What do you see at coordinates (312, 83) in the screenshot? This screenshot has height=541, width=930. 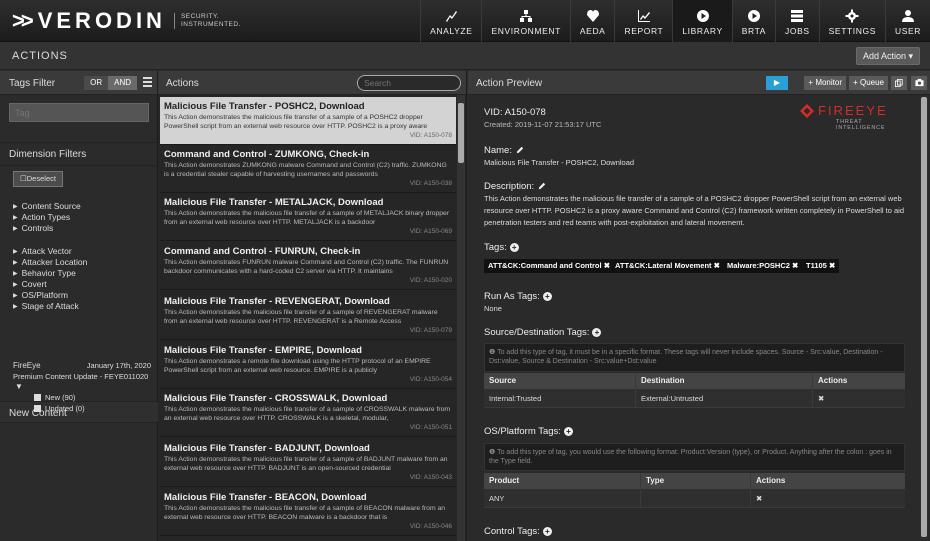 I see `actions-header: Actions` at bounding box center [312, 83].